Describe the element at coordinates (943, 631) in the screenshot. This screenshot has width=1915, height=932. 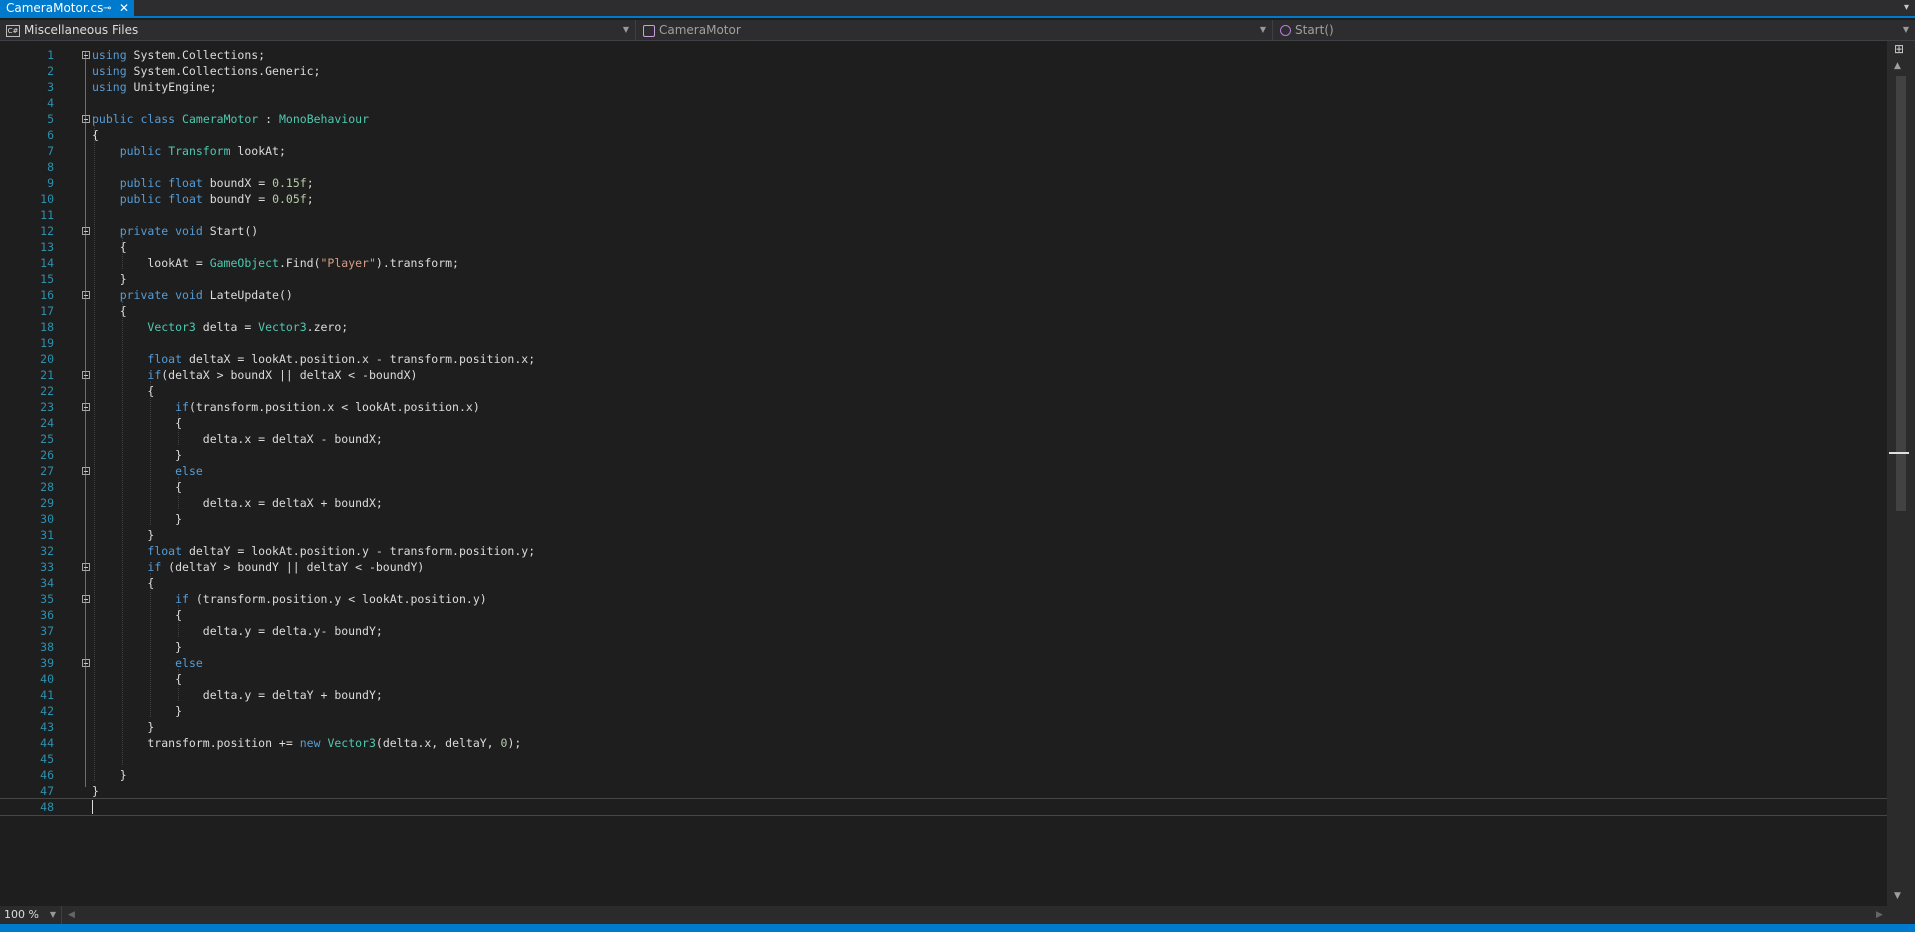
I see `code-line: 37 delta.y = delta.y- boundY;` at that location.